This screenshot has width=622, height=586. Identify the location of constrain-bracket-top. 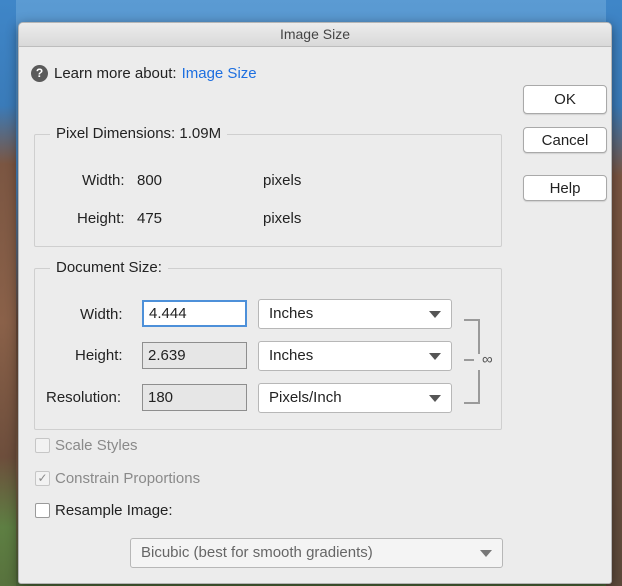
(472, 336).